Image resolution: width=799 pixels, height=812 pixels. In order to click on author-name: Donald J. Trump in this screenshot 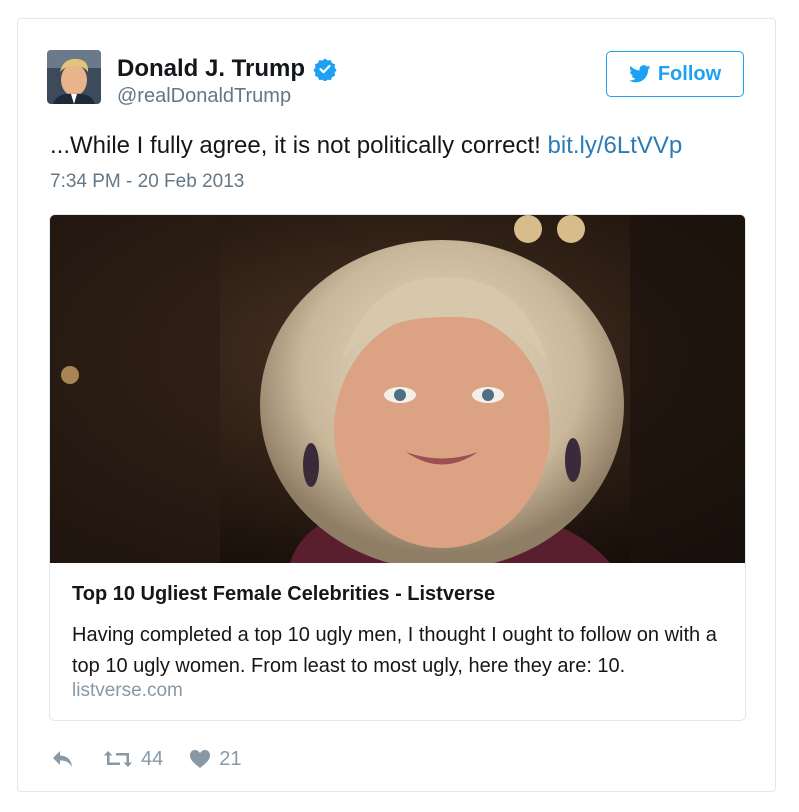, I will do `click(211, 69)`.